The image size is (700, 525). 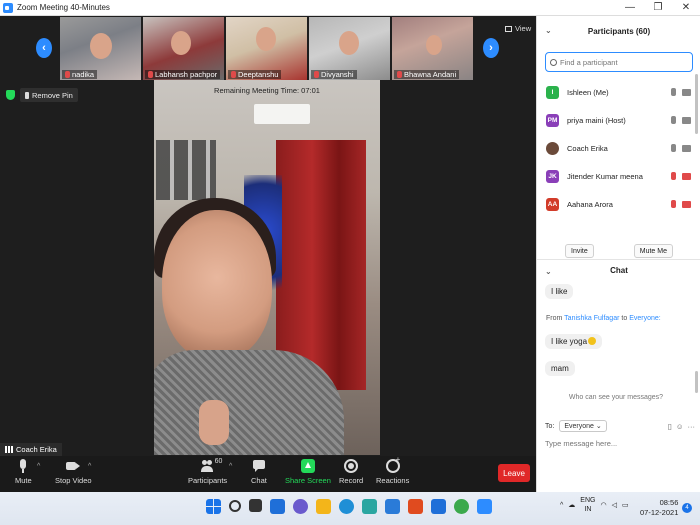 What do you see at coordinates (349, 48) in the screenshot?
I see `video-thumbnail: Divyanshi` at bounding box center [349, 48].